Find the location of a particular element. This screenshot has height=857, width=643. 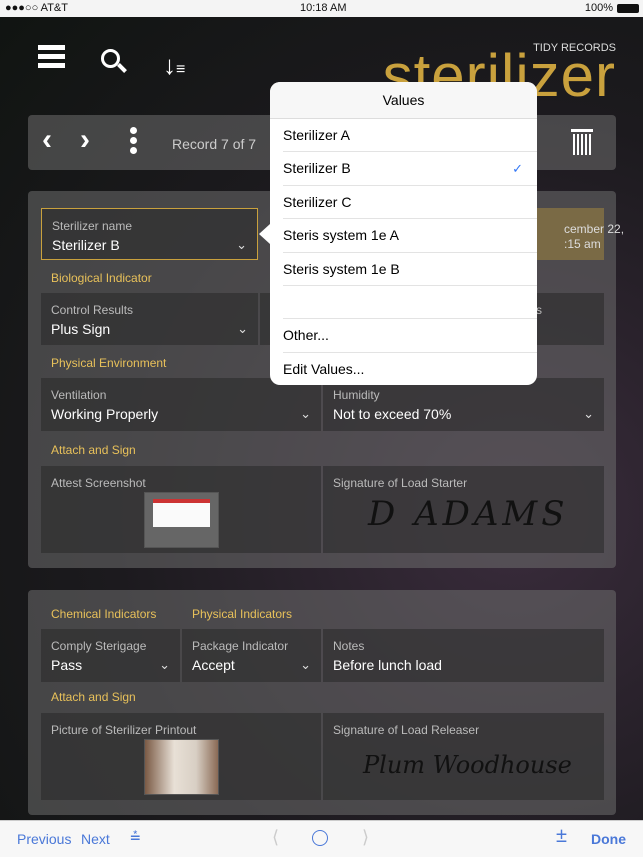

field-label: Picture of Sterilizer Printout is located at coordinates (124, 730).